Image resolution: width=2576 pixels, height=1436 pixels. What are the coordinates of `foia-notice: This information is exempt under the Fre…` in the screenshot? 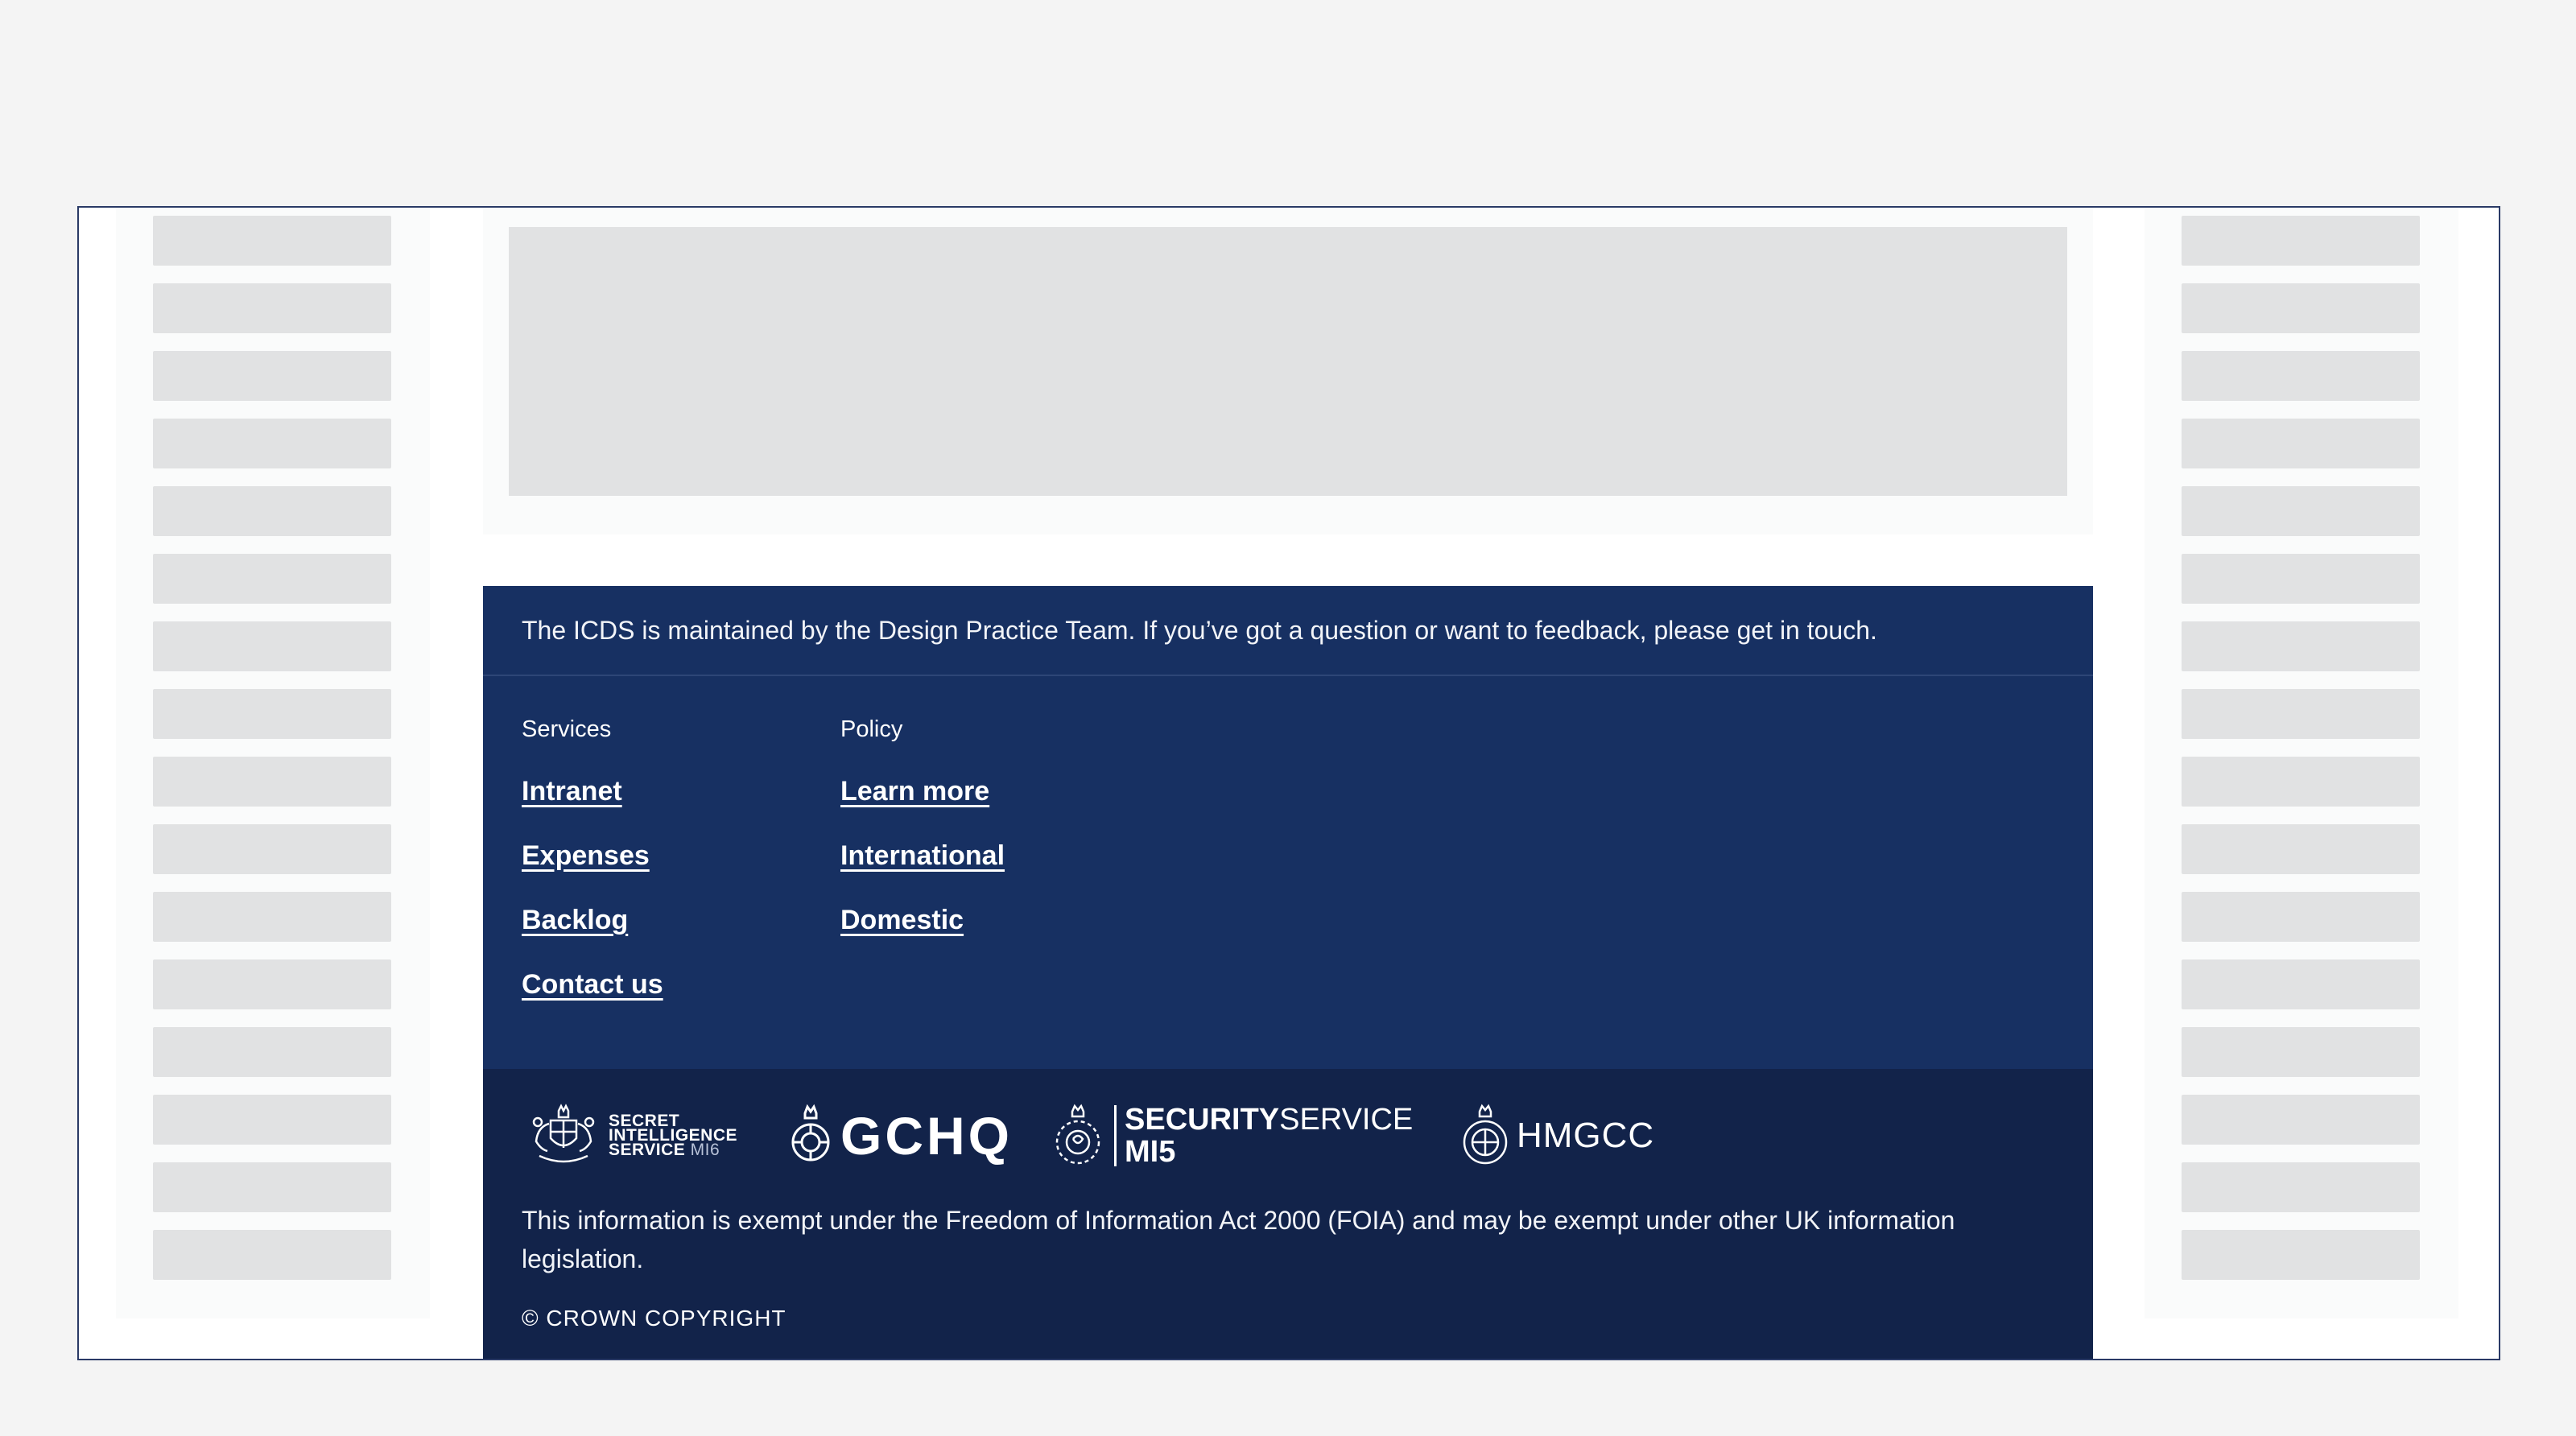 It's located at (1238, 1239).